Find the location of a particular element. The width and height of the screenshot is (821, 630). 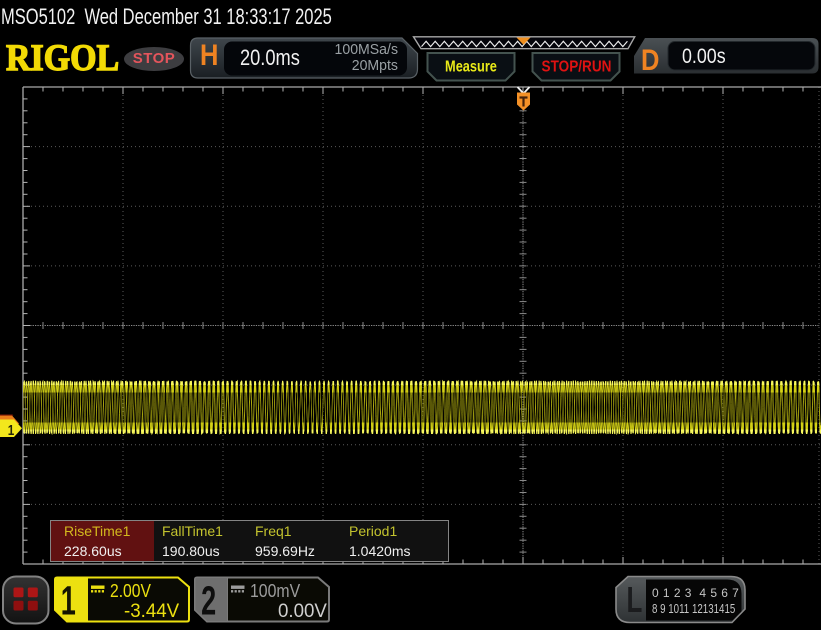

svg-text: 2 is located at coordinates (208, 601).